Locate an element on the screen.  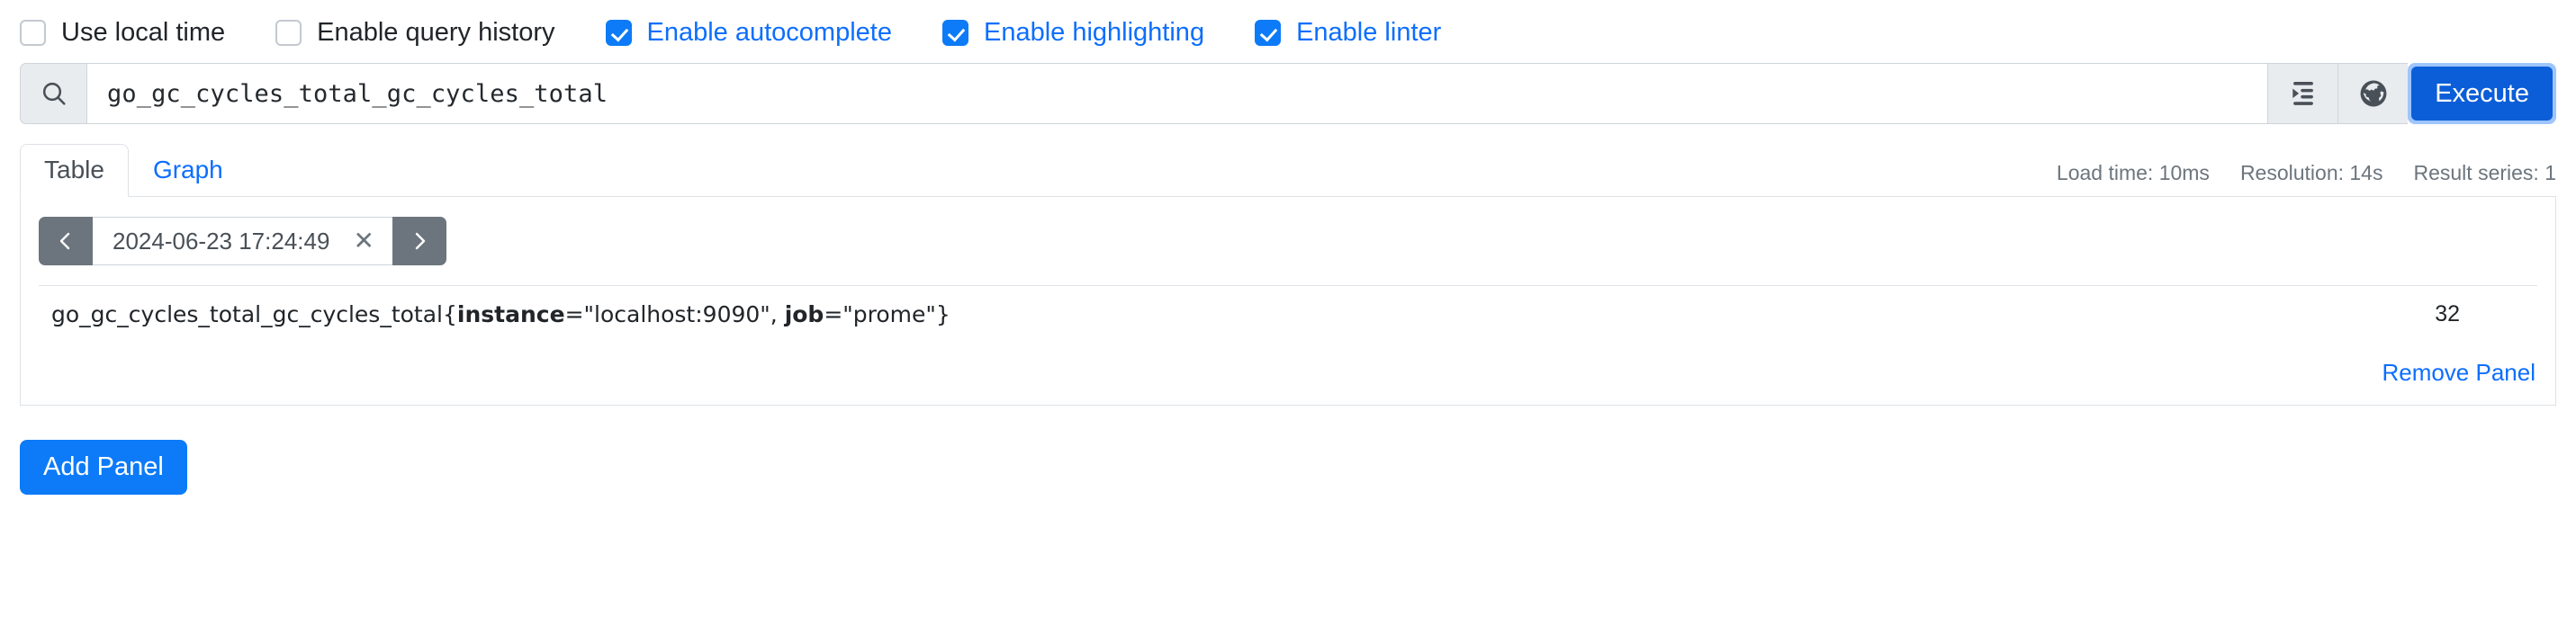
option-label-use-local-time: Use local time is located at coordinates (143, 32).